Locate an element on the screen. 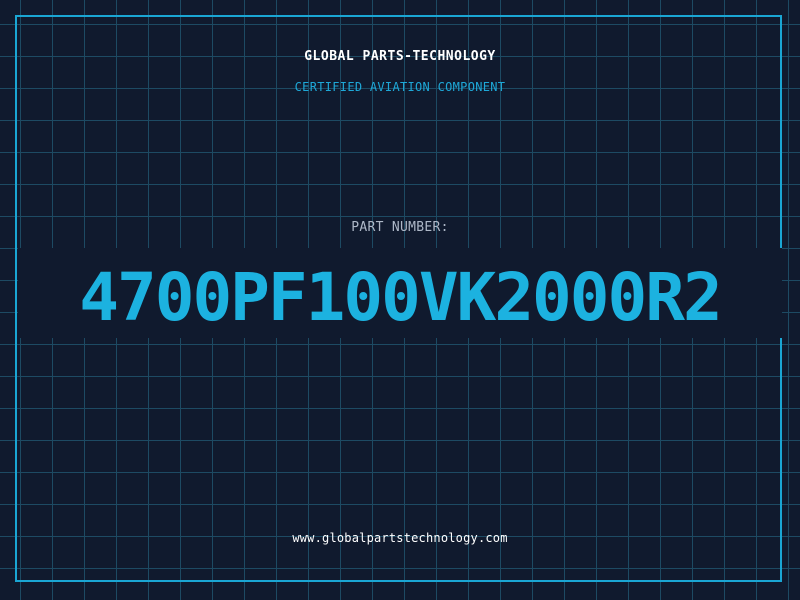 The image size is (800, 600). part-number-label: PART NUMBER: is located at coordinates (400, 227).